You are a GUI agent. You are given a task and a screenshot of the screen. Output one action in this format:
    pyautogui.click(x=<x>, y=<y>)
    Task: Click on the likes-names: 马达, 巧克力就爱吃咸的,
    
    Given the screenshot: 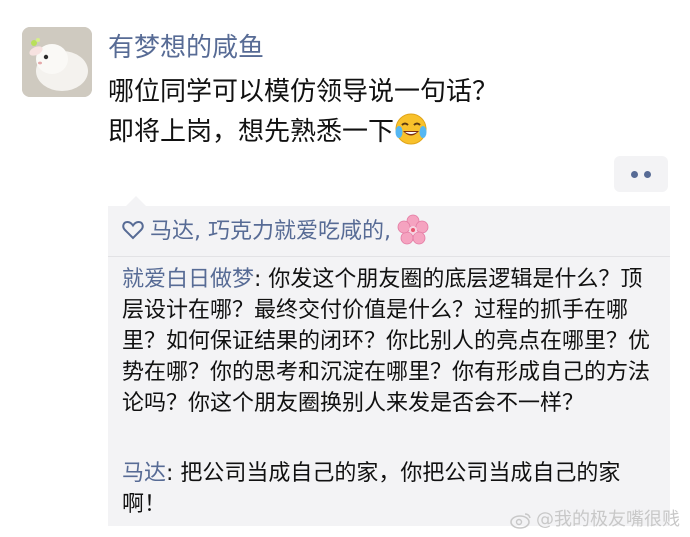 What is the action you would take?
    pyautogui.click(x=270, y=231)
    